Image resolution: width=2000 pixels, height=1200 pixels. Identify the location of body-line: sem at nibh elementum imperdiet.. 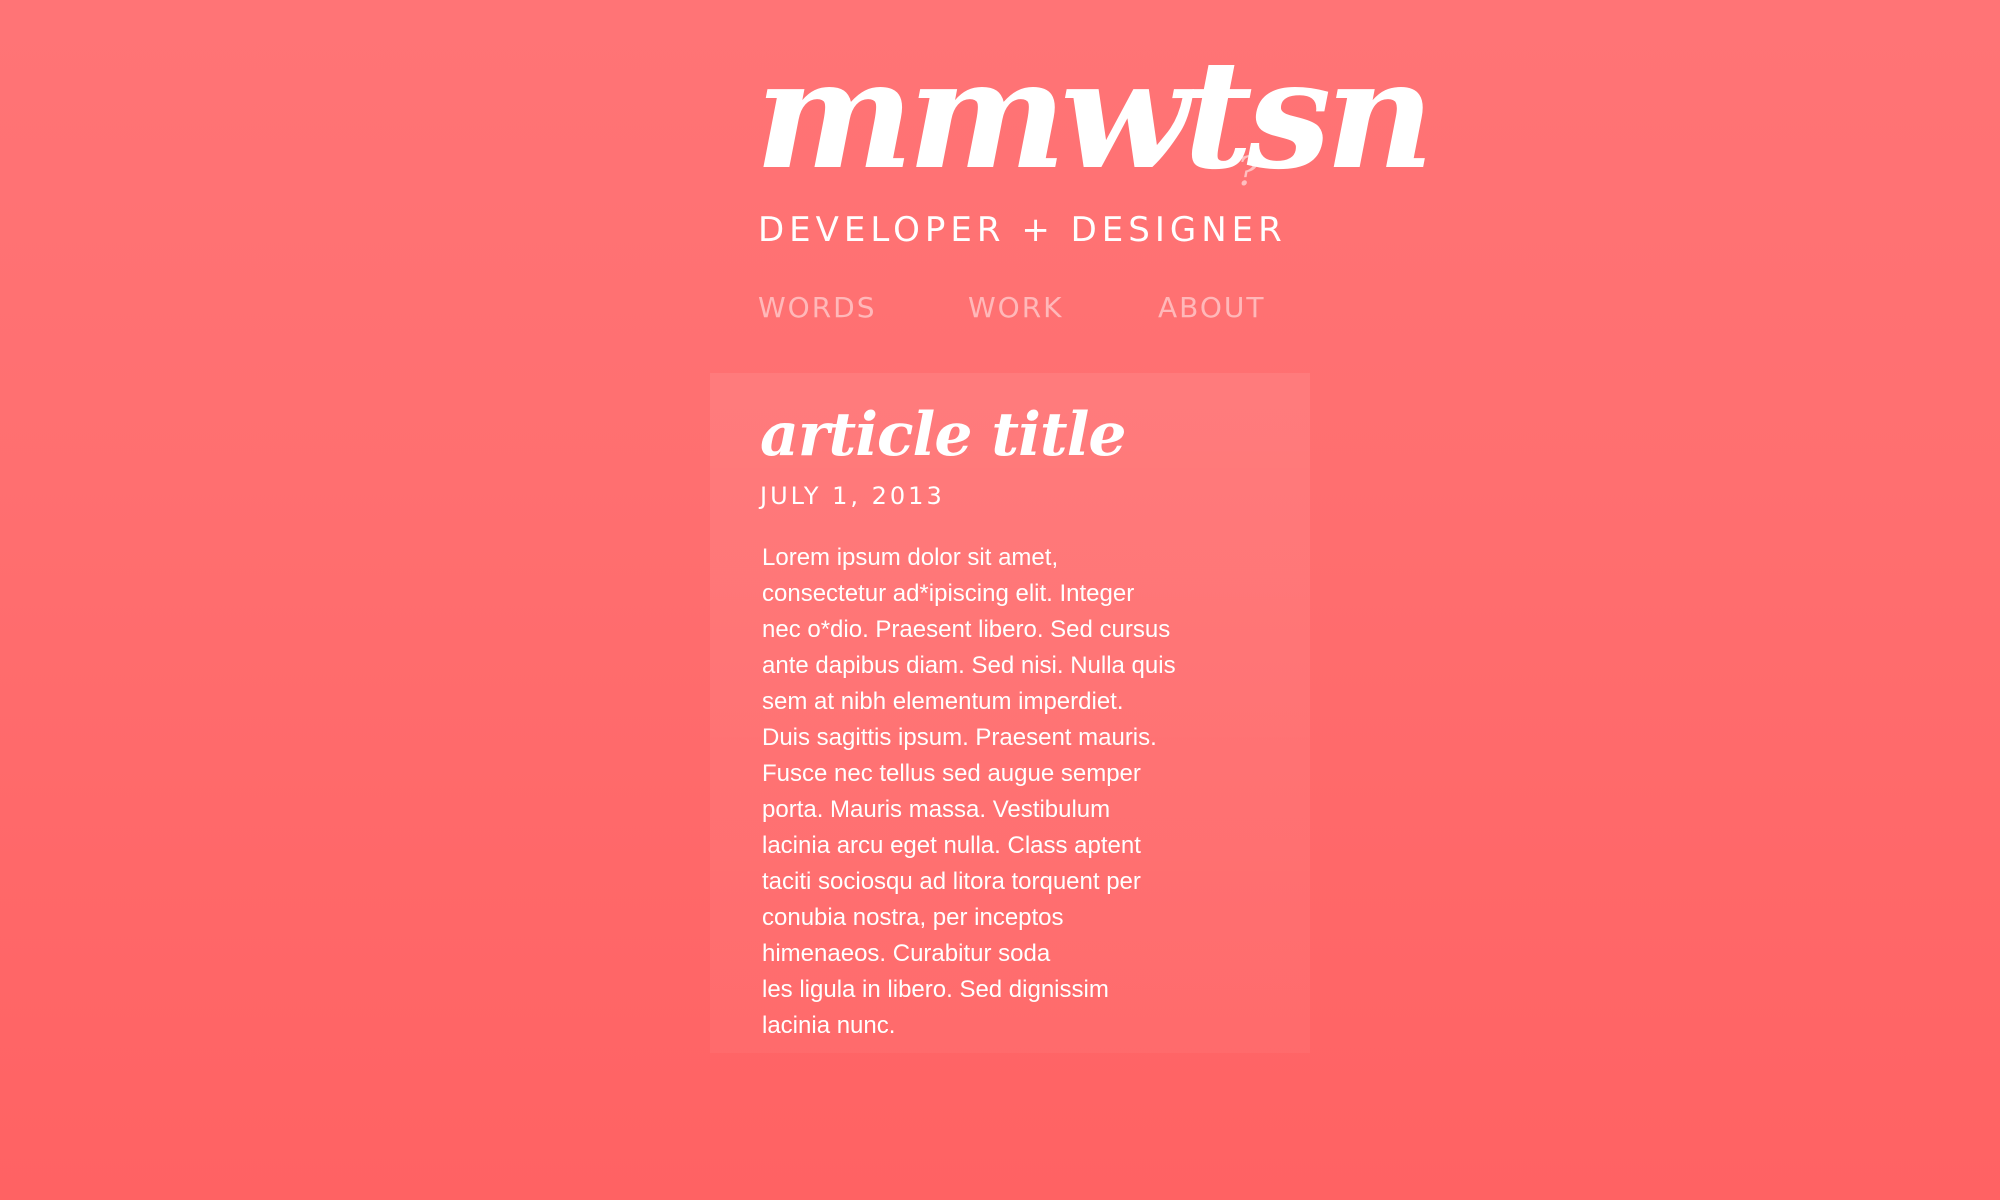
(943, 701).